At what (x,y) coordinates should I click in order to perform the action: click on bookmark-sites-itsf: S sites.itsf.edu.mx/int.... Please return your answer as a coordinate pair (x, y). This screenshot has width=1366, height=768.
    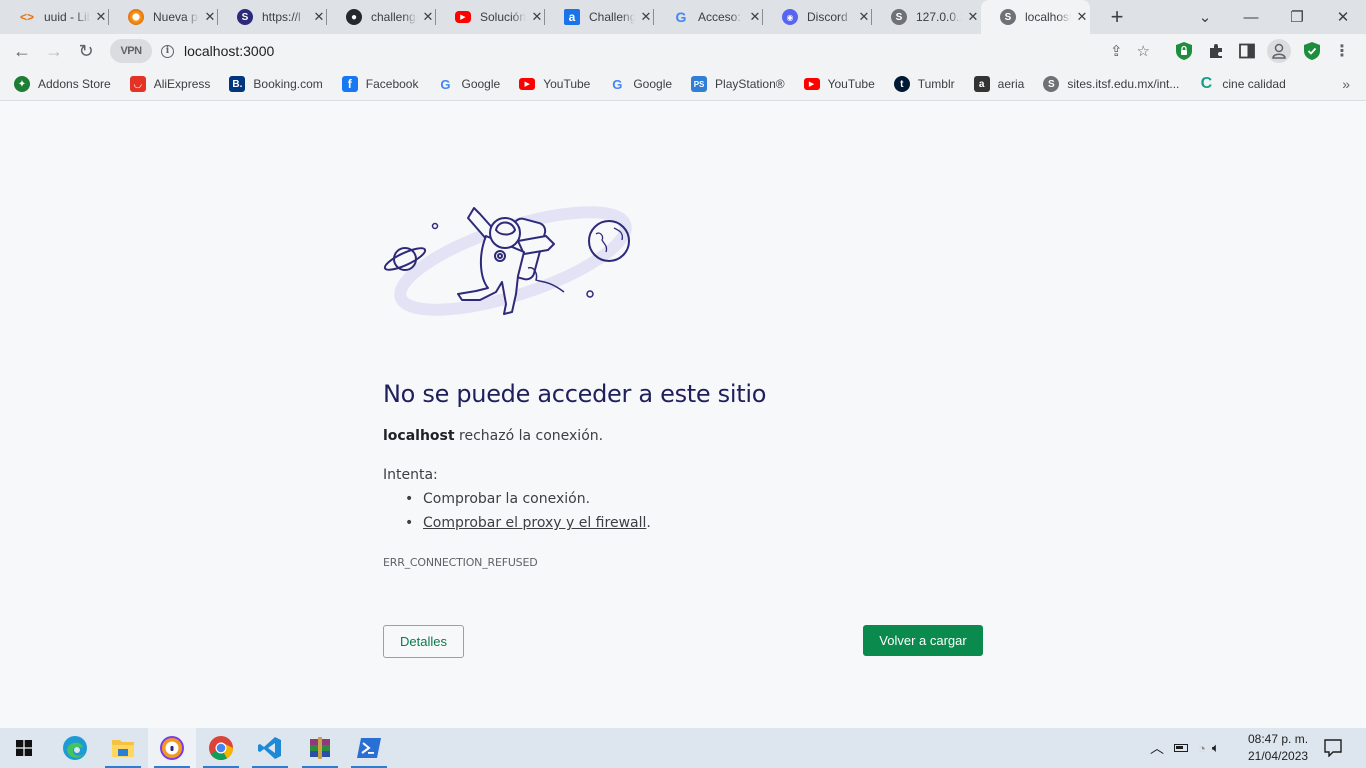
    Looking at the image, I should click on (1111, 84).